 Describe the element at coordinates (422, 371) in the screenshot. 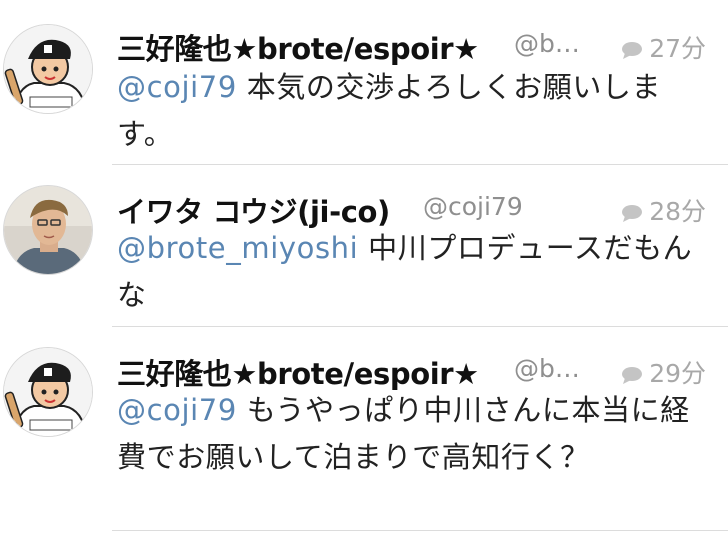

I see `tweet-header: 三好隆也★brote/espoir★ @b… 29分` at that location.